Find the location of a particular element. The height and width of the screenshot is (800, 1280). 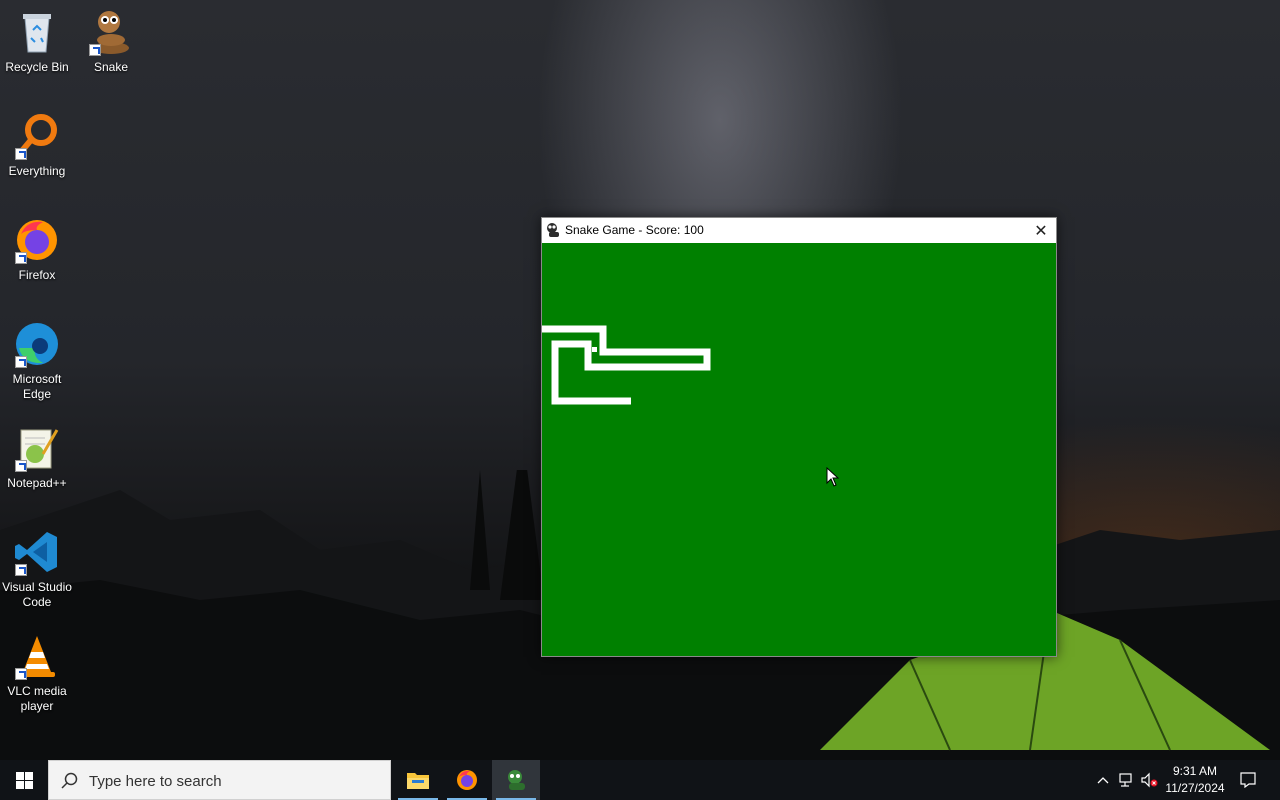

file-explorer-icon is located at coordinates (418, 781).